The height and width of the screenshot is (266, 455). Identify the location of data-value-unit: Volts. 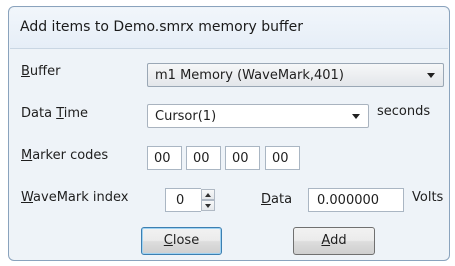
(428, 197).